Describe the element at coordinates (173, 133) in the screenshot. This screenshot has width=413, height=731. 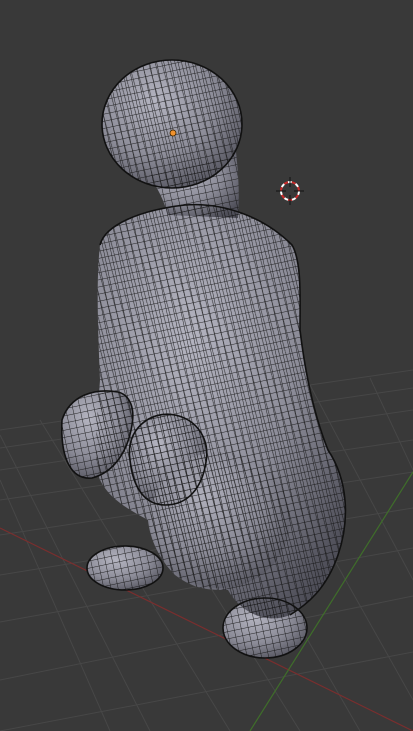
I see `object-origin-dot` at that location.